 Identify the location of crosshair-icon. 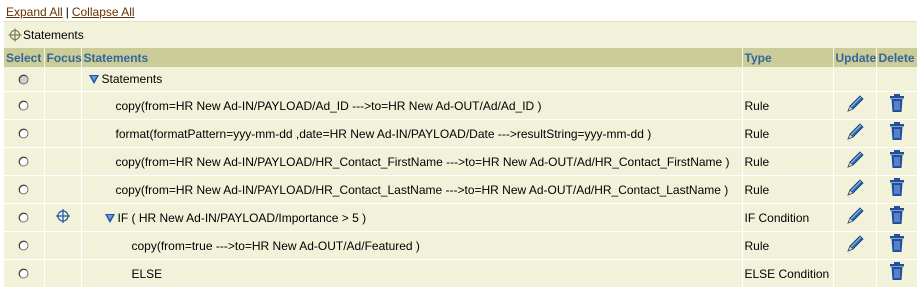
(15, 35).